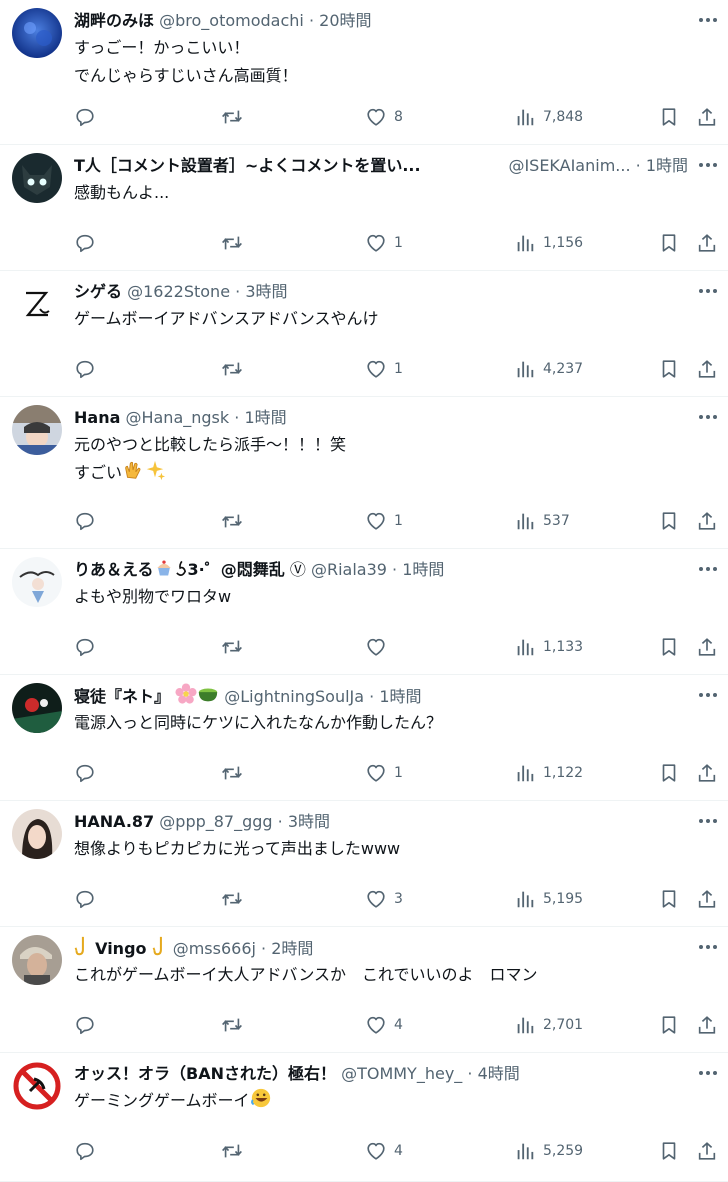  What do you see at coordinates (114, 821) in the screenshot?
I see `display-name: HANA.87` at bounding box center [114, 821].